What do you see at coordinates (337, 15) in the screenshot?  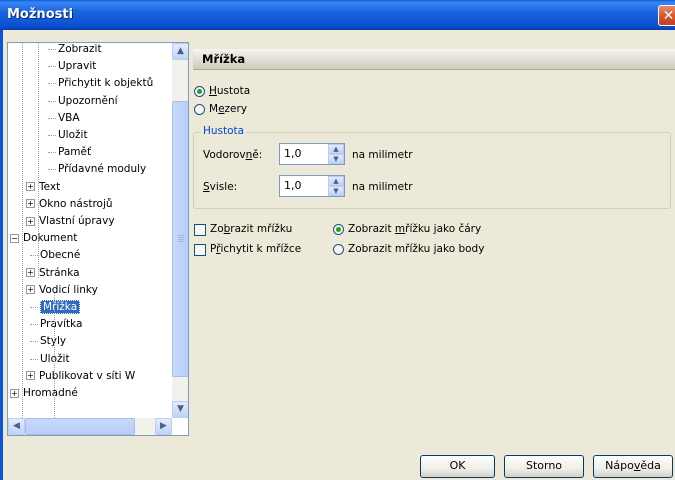 I see `title-bar: Možnosti ✕` at bounding box center [337, 15].